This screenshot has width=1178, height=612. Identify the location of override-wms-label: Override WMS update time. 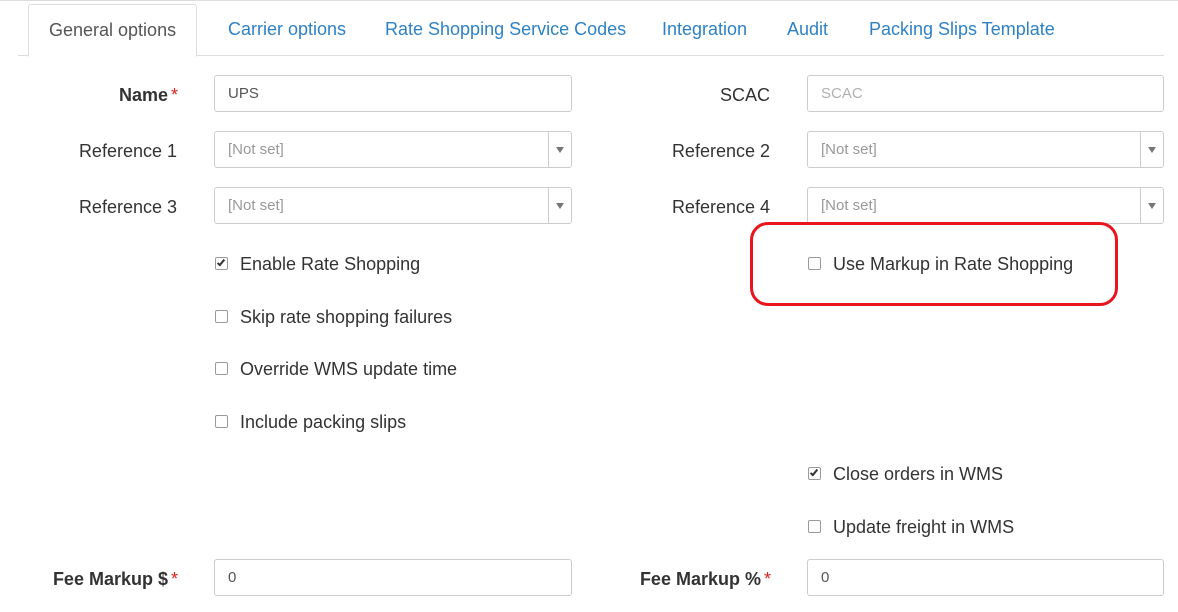
(349, 369).